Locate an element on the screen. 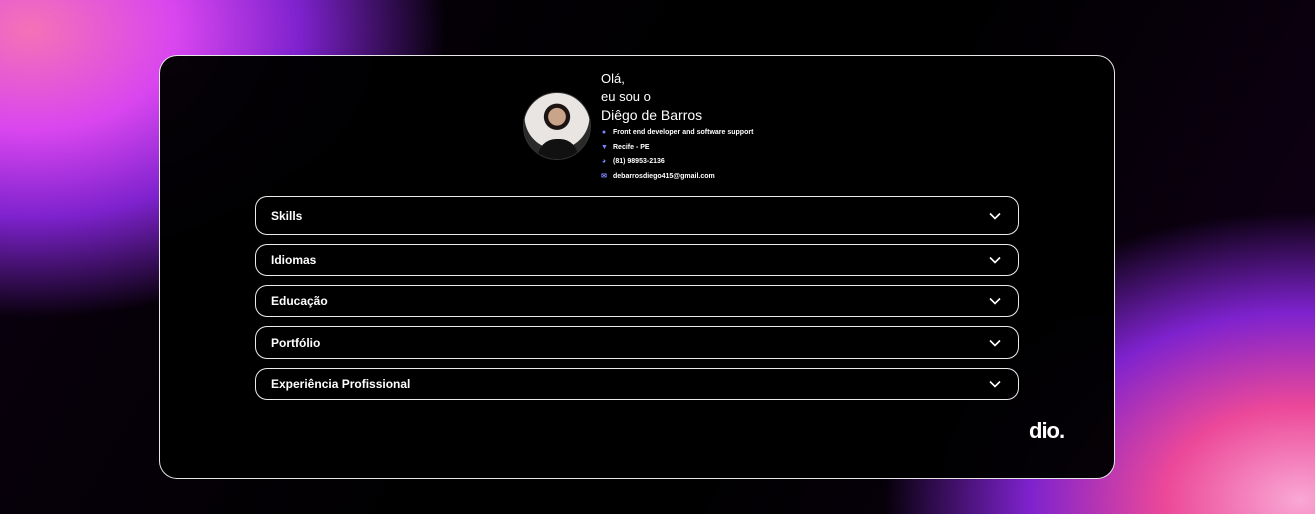 This screenshot has height=514, width=1315. info-email: ✉ debarrosdiego415@gmail.com is located at coordinates (677, 177).